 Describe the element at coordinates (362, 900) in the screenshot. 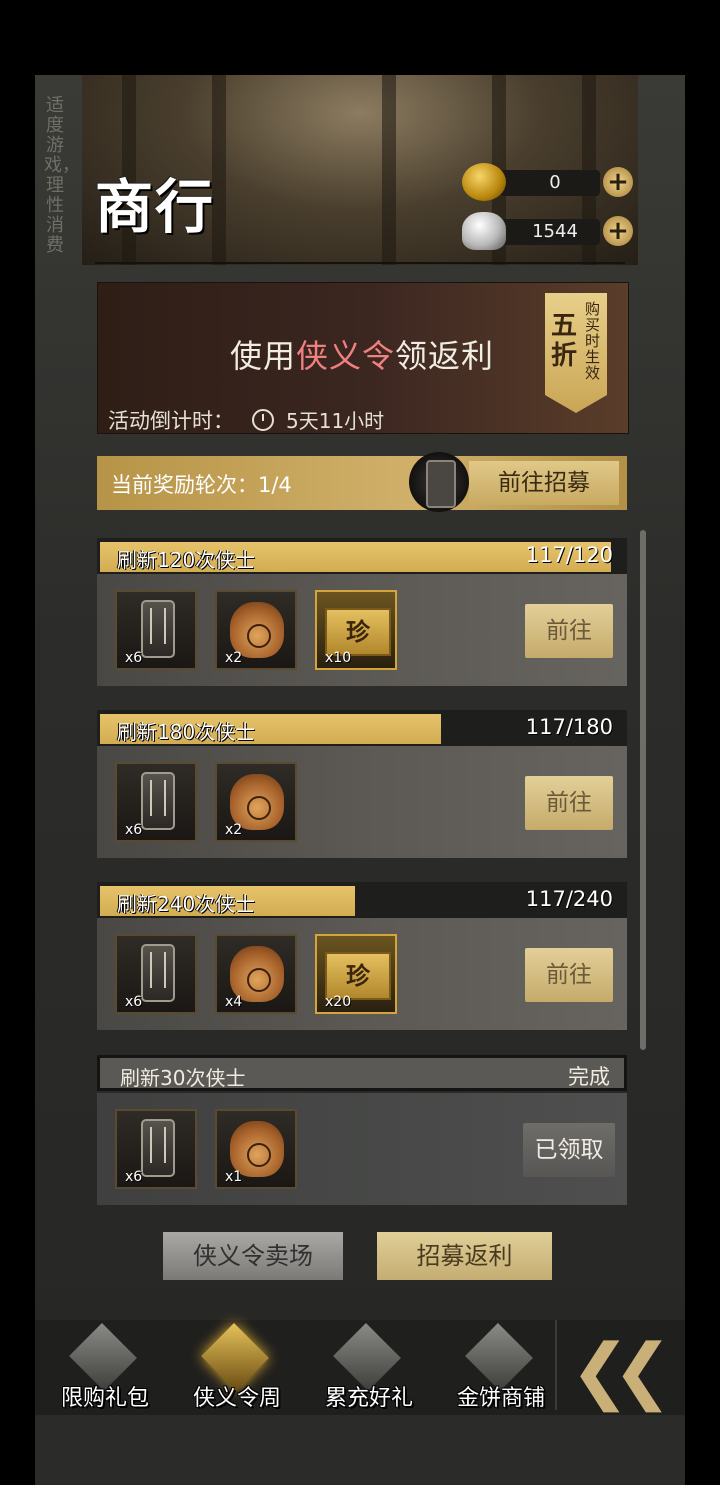

I see `task-progress-bar: 刷新240次侠士 117/240` at that location.